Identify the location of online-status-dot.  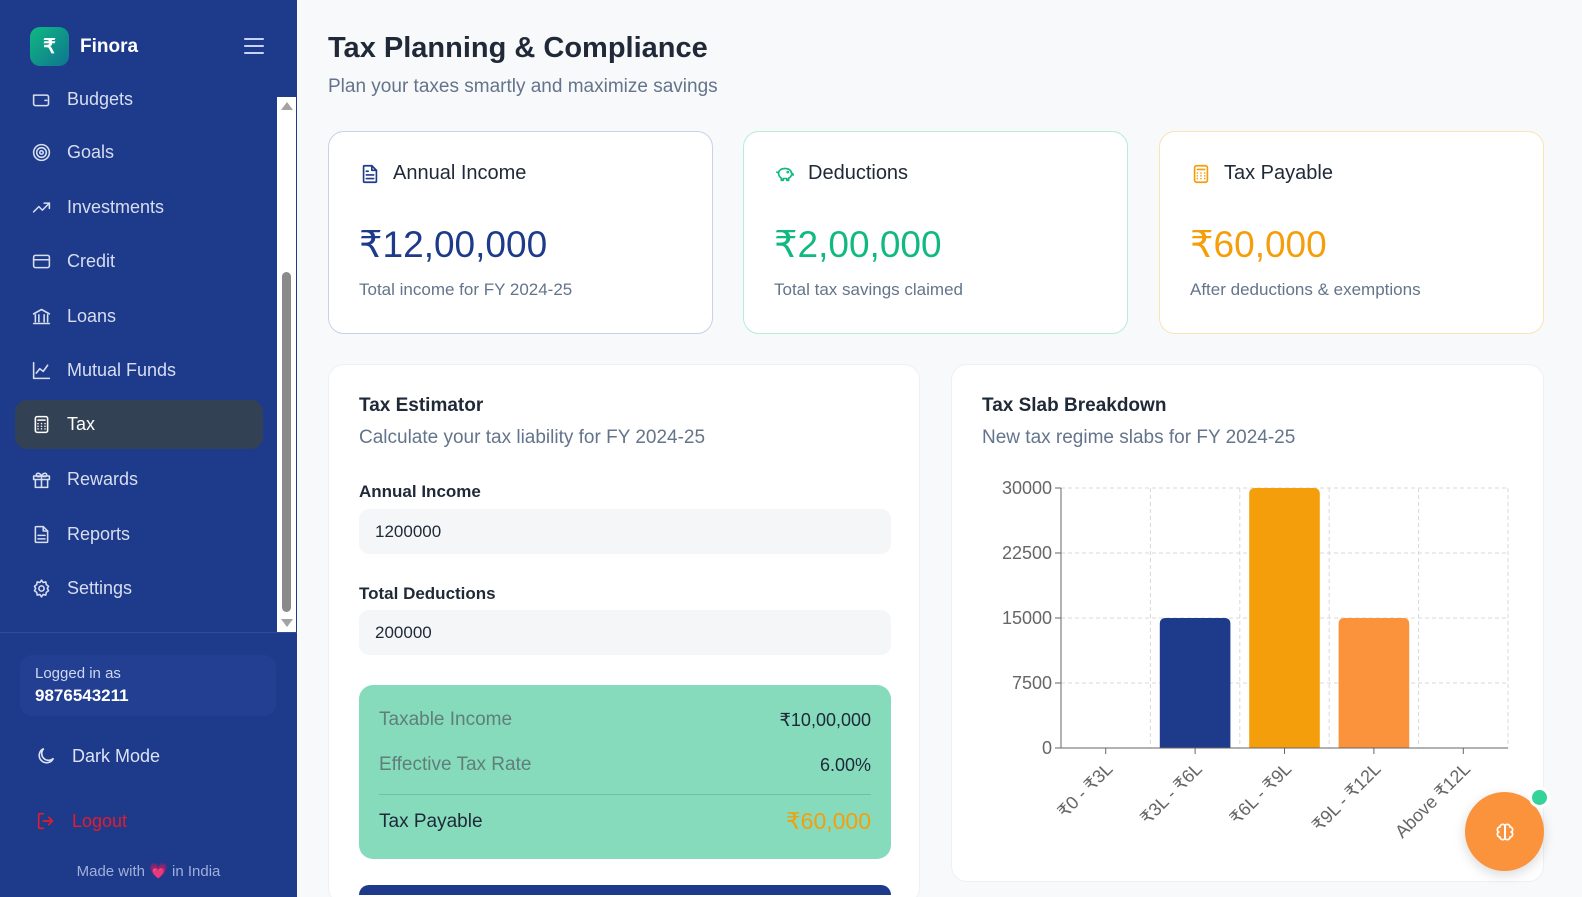
(1539, 797).